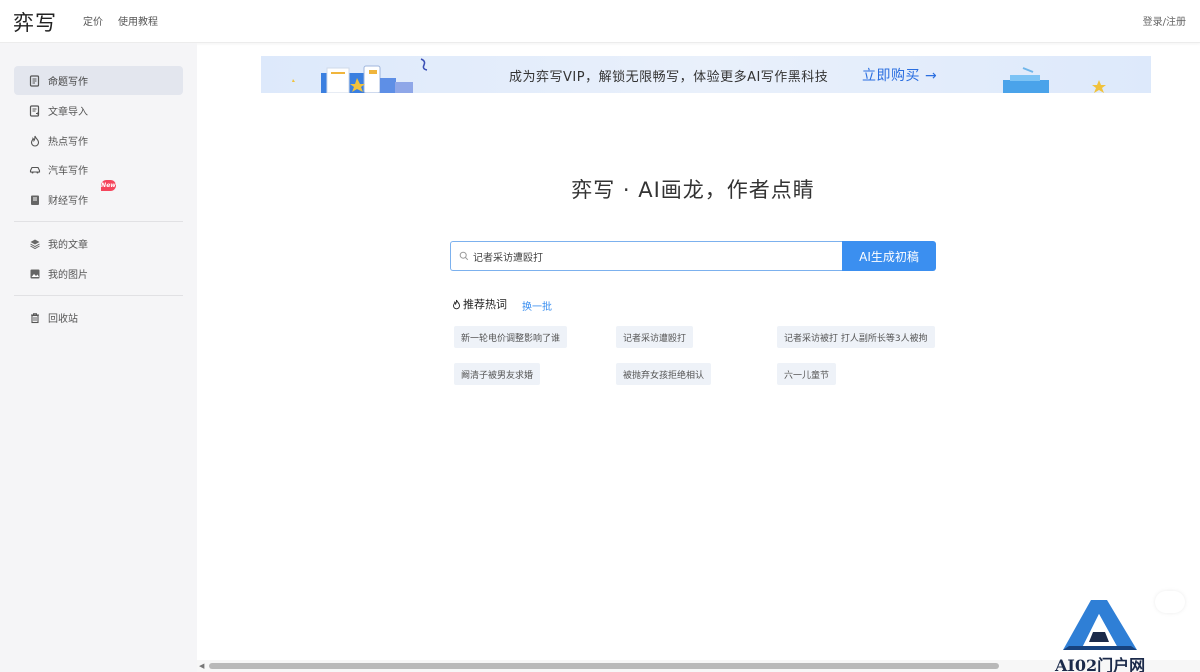 This screenshot has height=672, width=1200. What do you see at coordinates (68, 142) in the screenshot?
I see `sidebar-item-label: 热点写作` at bounding box center [68, 142].